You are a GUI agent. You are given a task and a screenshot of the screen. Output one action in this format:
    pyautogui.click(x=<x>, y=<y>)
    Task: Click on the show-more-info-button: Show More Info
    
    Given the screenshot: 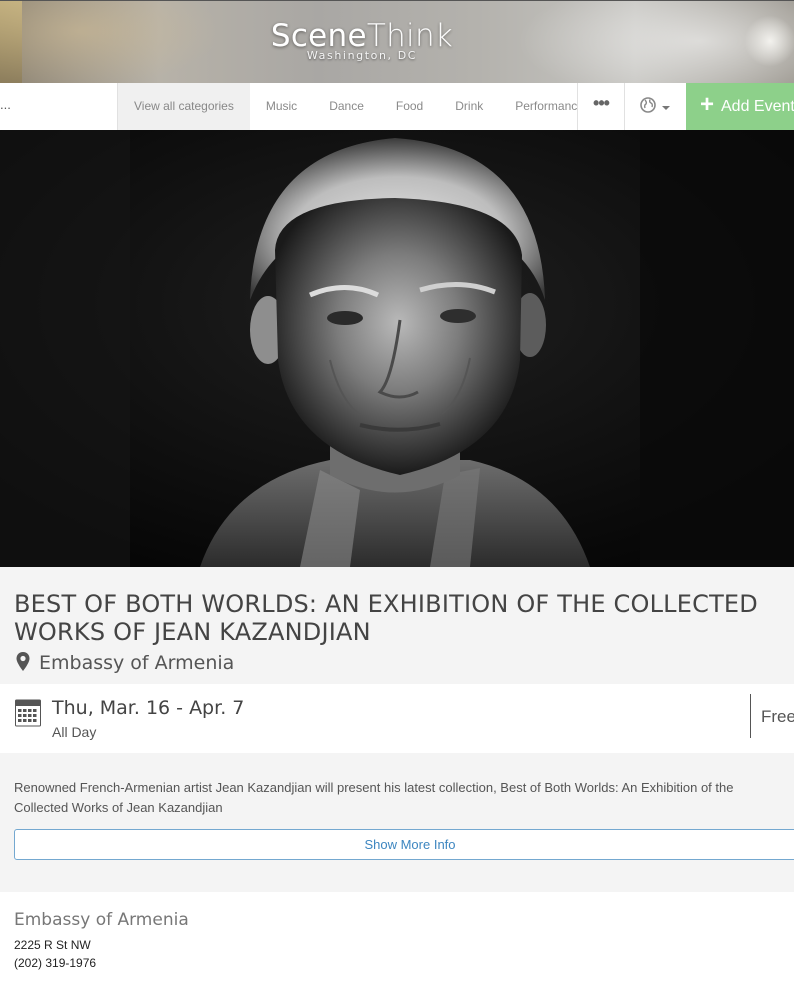 What is the action you would take?
    pyautogui.click(x=404, y=844)
    